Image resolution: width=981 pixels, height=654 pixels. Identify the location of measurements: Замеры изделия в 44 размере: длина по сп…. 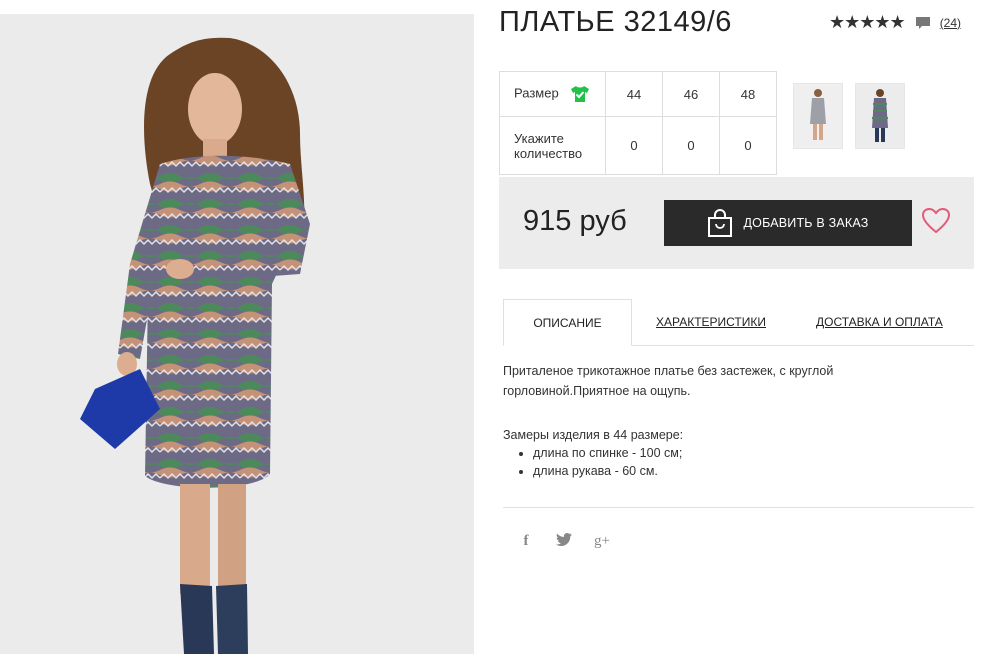
(593, 453).